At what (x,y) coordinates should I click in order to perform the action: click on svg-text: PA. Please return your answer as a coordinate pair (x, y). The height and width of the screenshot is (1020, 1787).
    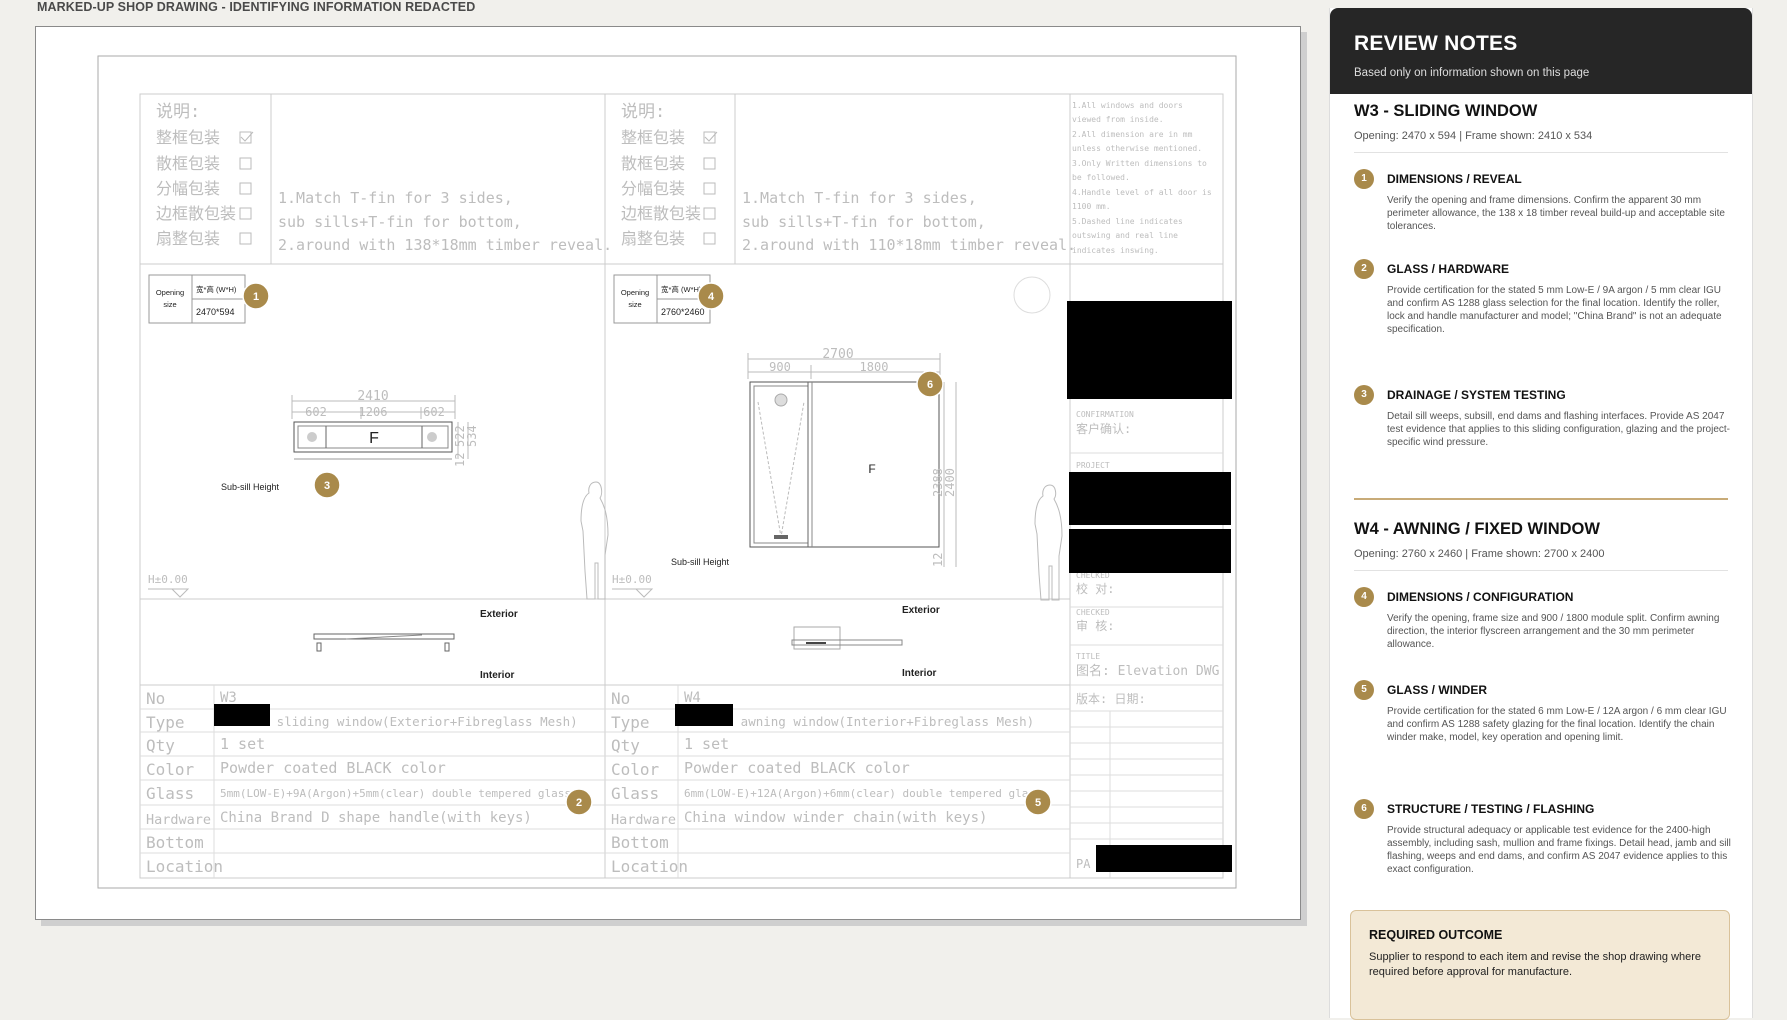
    Looking at the image, I should click on (1083, 864).